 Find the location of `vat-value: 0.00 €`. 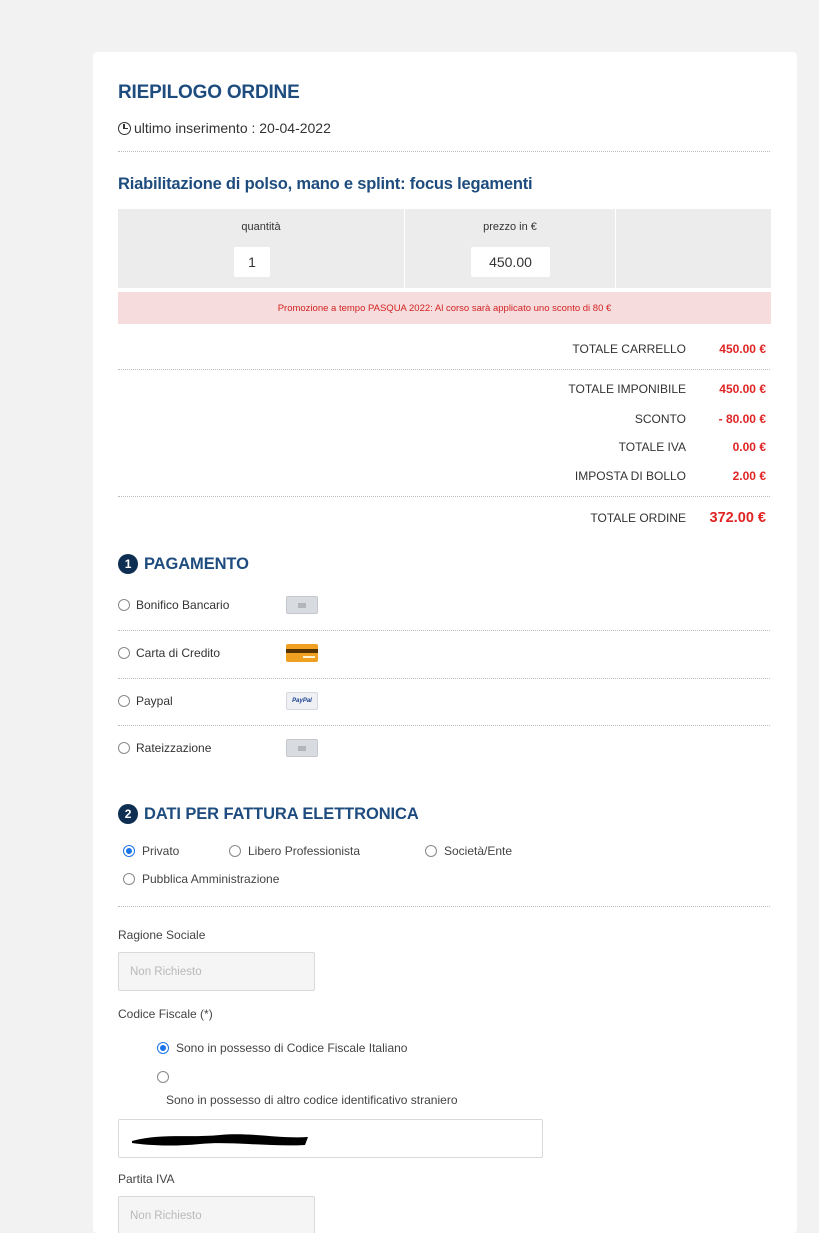

vat-value: 0.00 € is located at coordinates (749, 447).